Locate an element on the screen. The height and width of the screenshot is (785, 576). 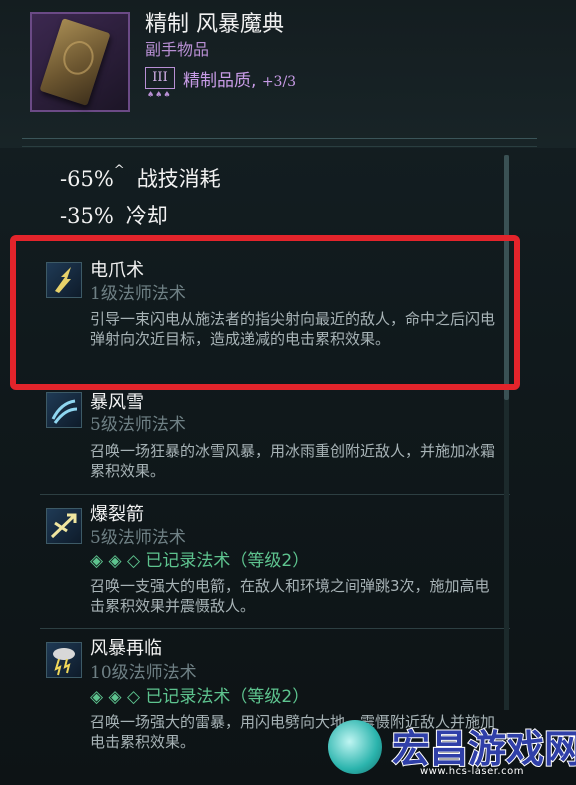
skill-description: 召唤一场狂暴的冰雪风暴，用冰雨重创附近敌人，并施加冰霜累积效果。 is located at coordinates (293, 461).